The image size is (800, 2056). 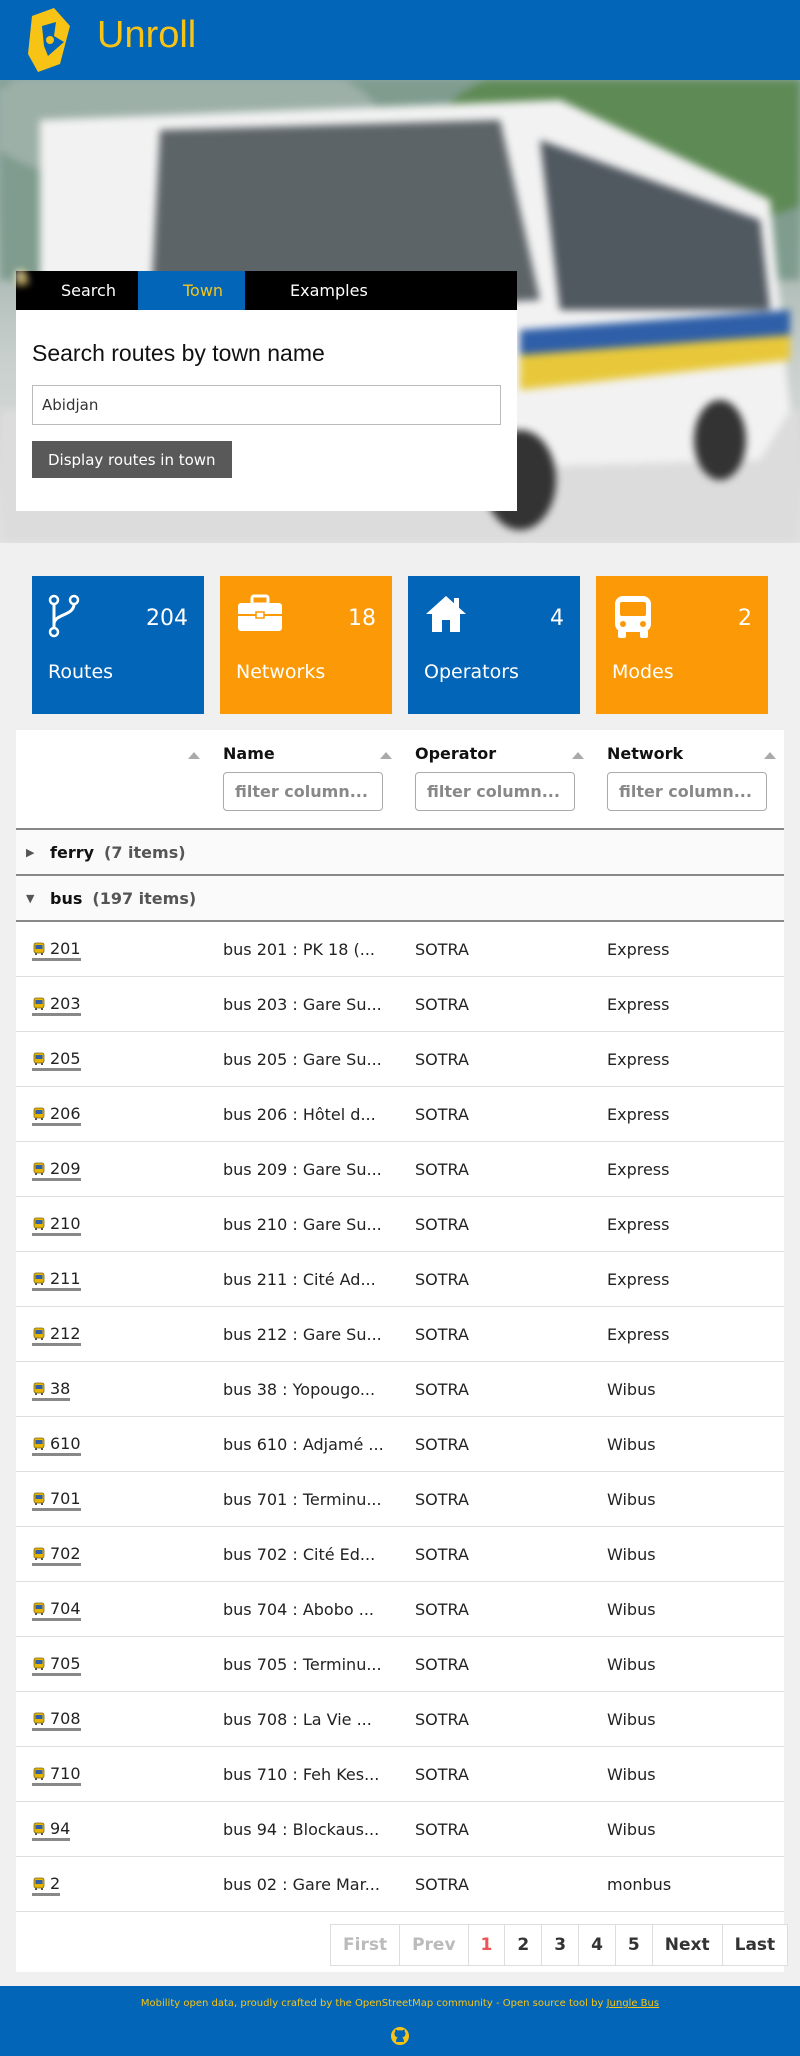 What do you see at coordinates (400, 1554) in the screenshot?
I see `table-row: 702 bus 702 : Cité Ed... SOTRA Wibus` at bounding box center [400, 1554].